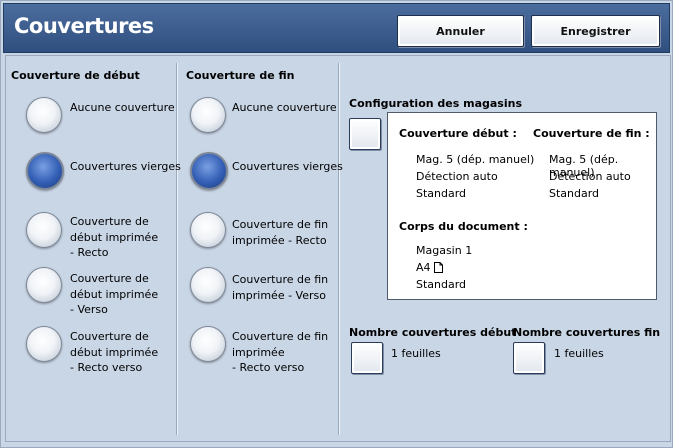 The height and width of the screenshot is (448, 673). What do you see at coordinates (529, 358) in the screenshot?
I see `back-count-button` at bounding box center [529, 358].